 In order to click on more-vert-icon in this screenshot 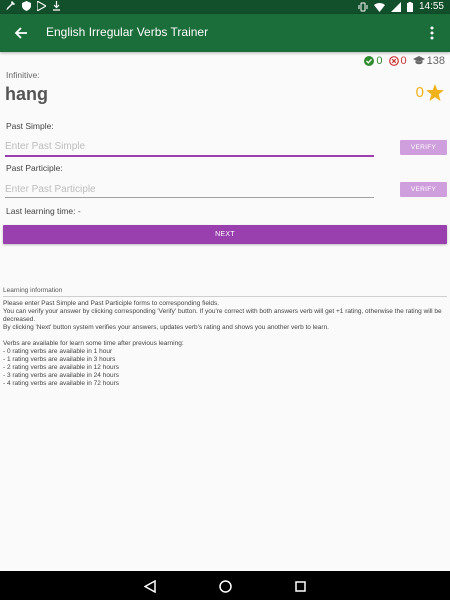, I will do `click(432, 33)`.